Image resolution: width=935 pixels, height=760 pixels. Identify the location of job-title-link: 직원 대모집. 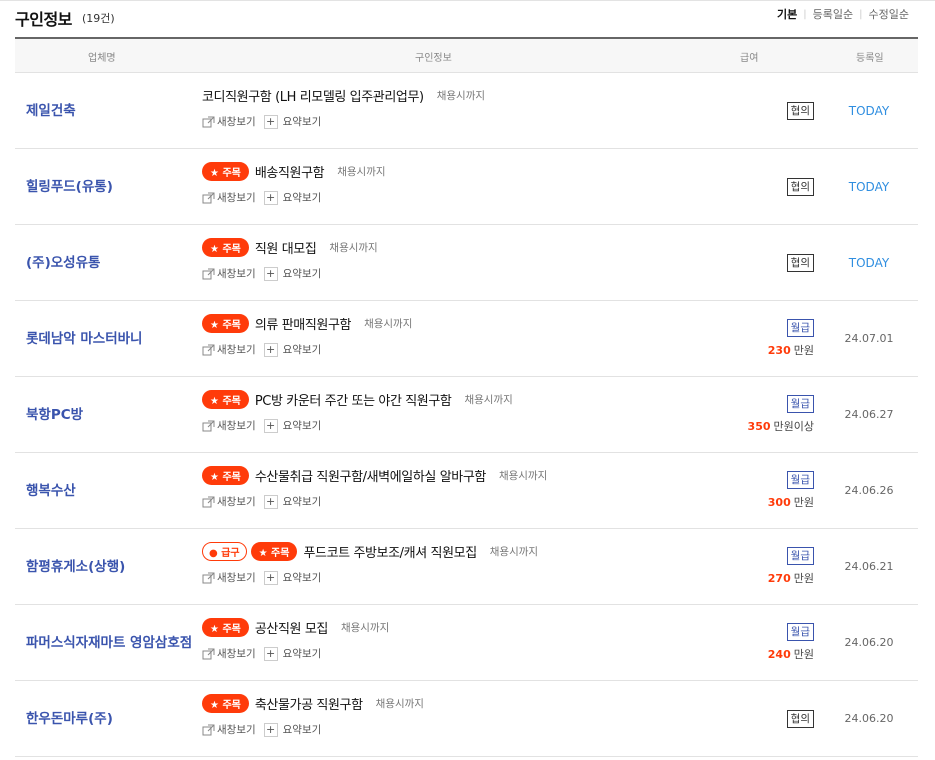
(286, 247).